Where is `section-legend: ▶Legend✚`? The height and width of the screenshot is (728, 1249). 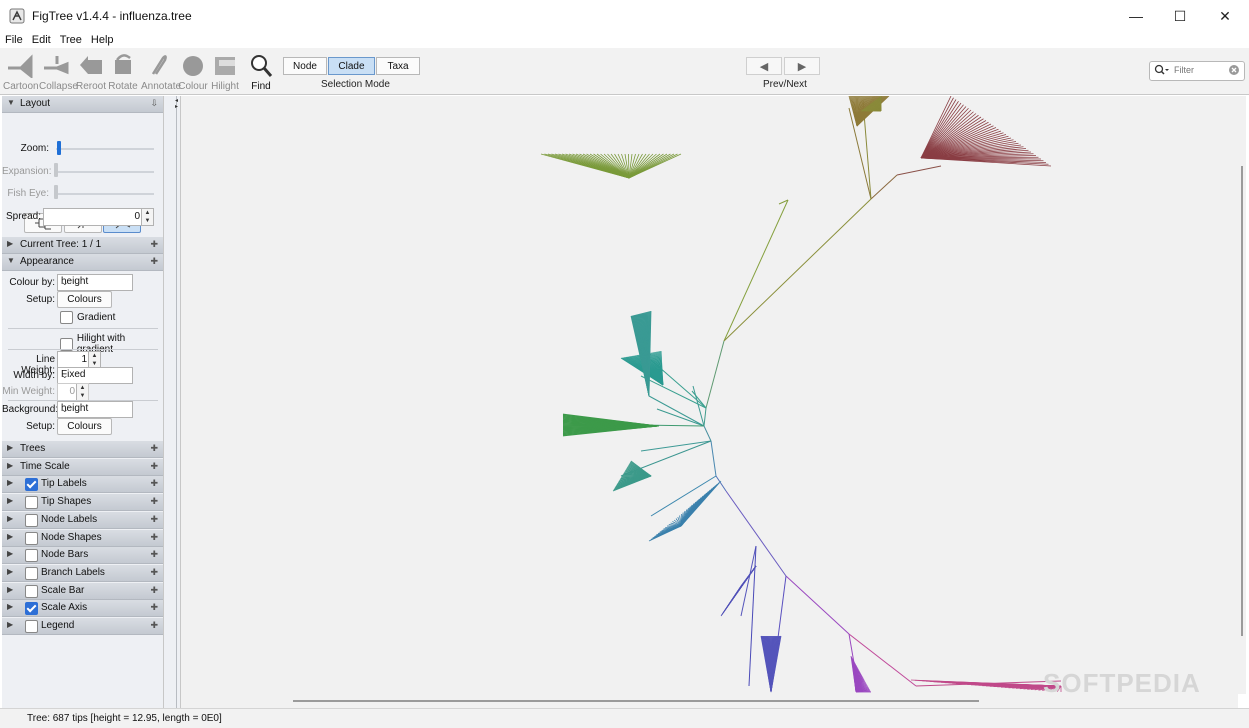
section-legend: ▶Legend✚ is located at coordinates (82, 626).